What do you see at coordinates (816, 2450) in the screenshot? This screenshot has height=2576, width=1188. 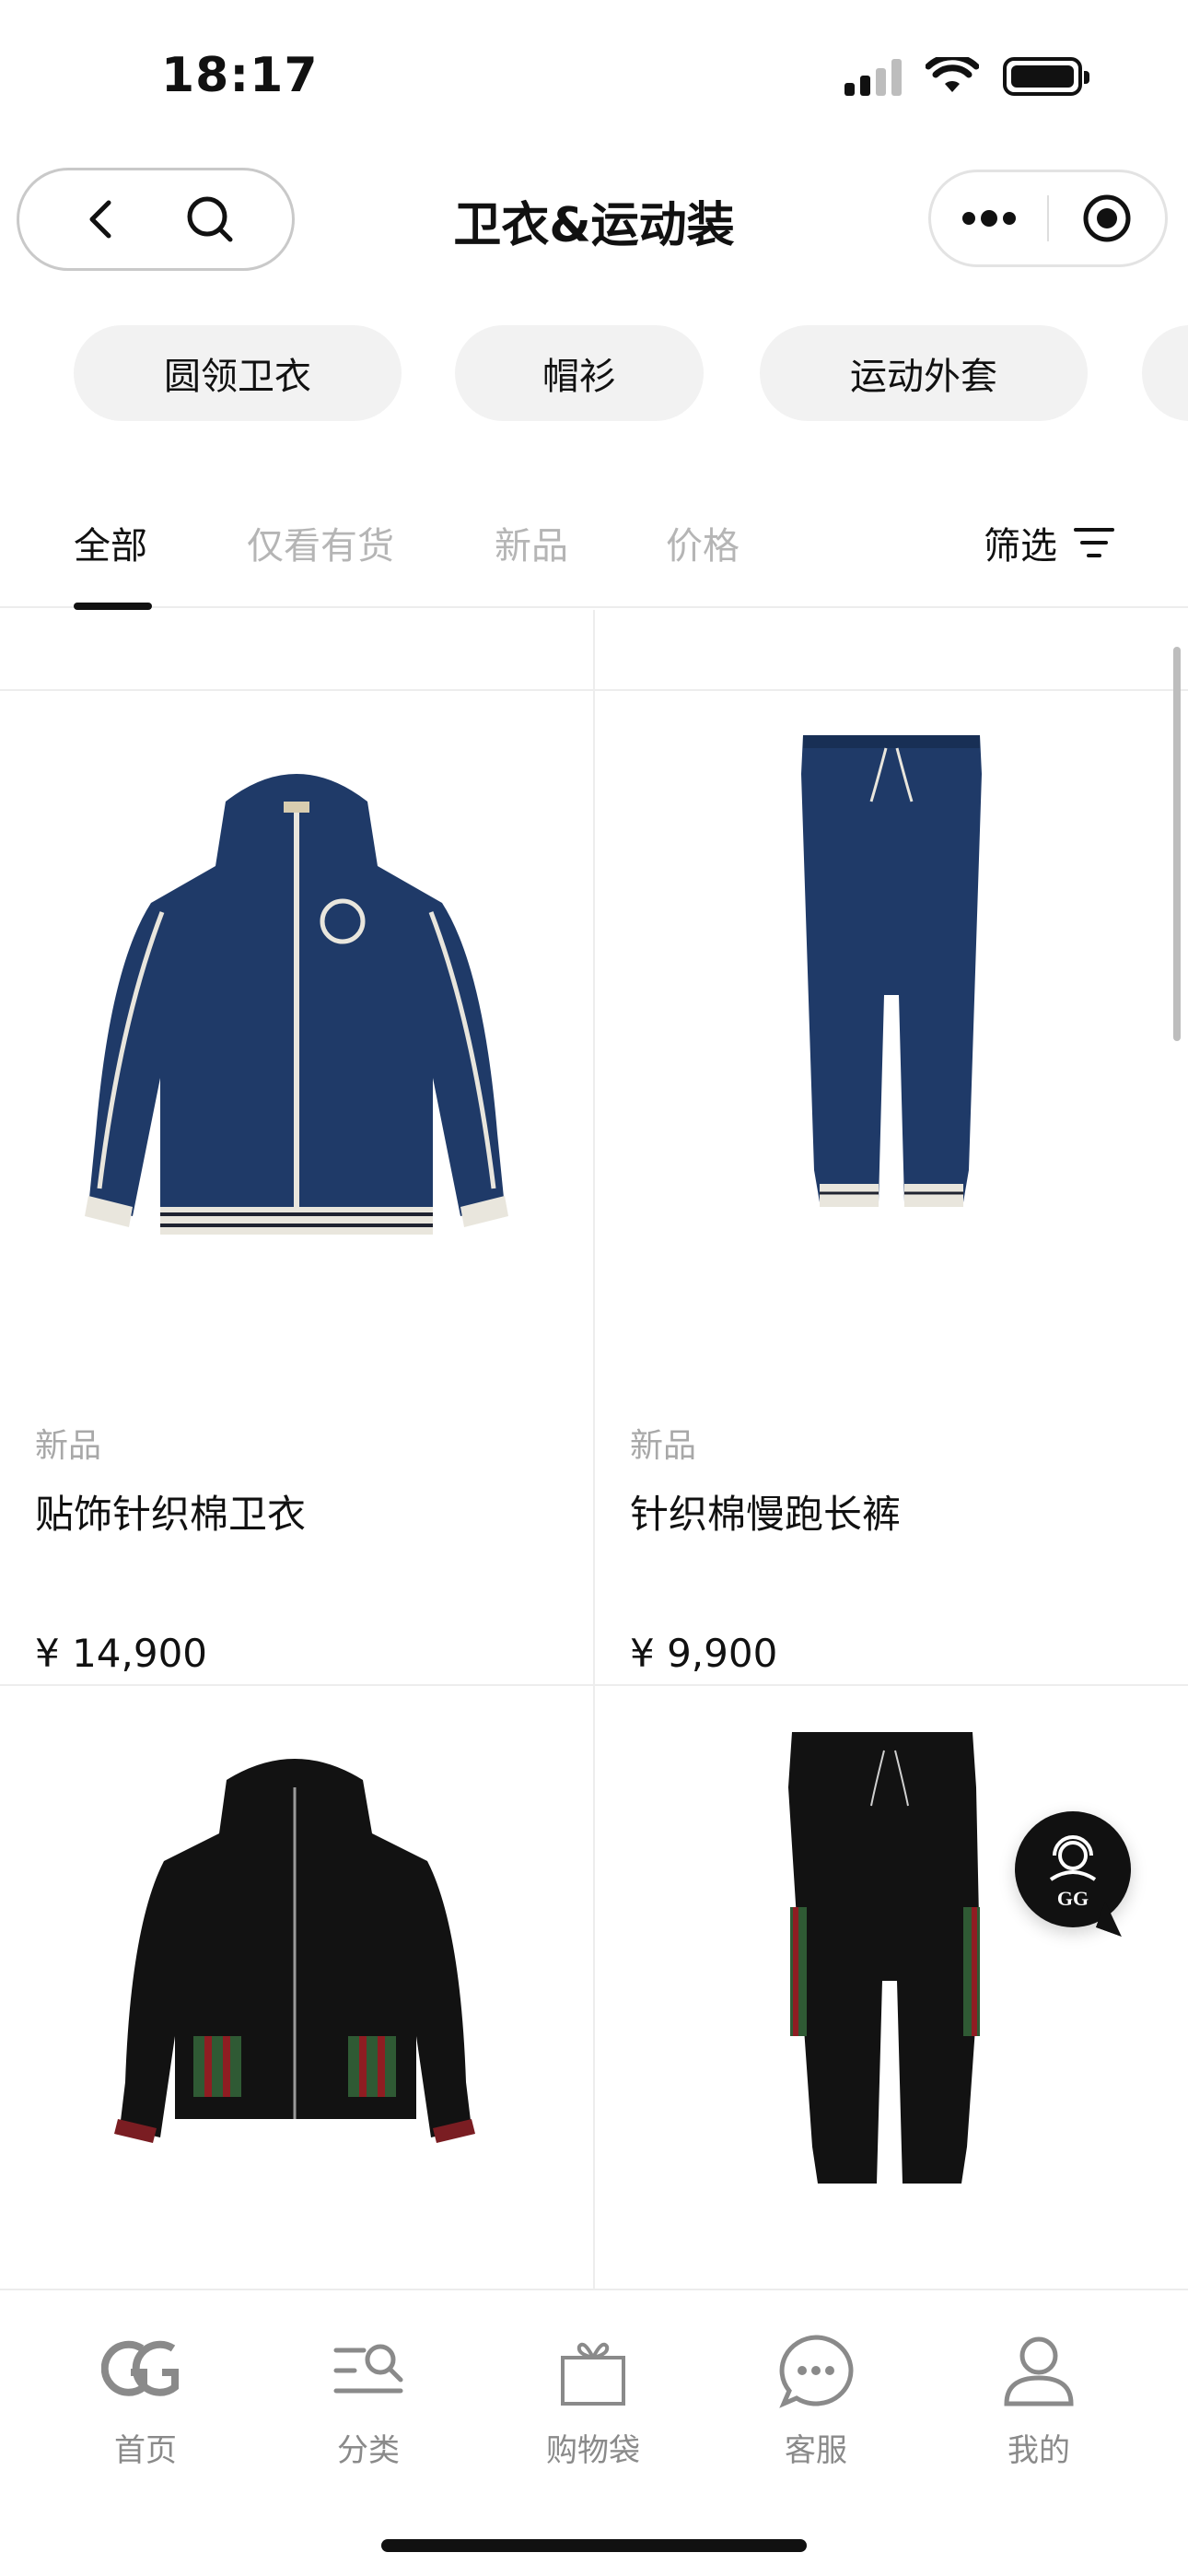 I see `tabbar-label: 客服` at bounding box center [816, 2450].